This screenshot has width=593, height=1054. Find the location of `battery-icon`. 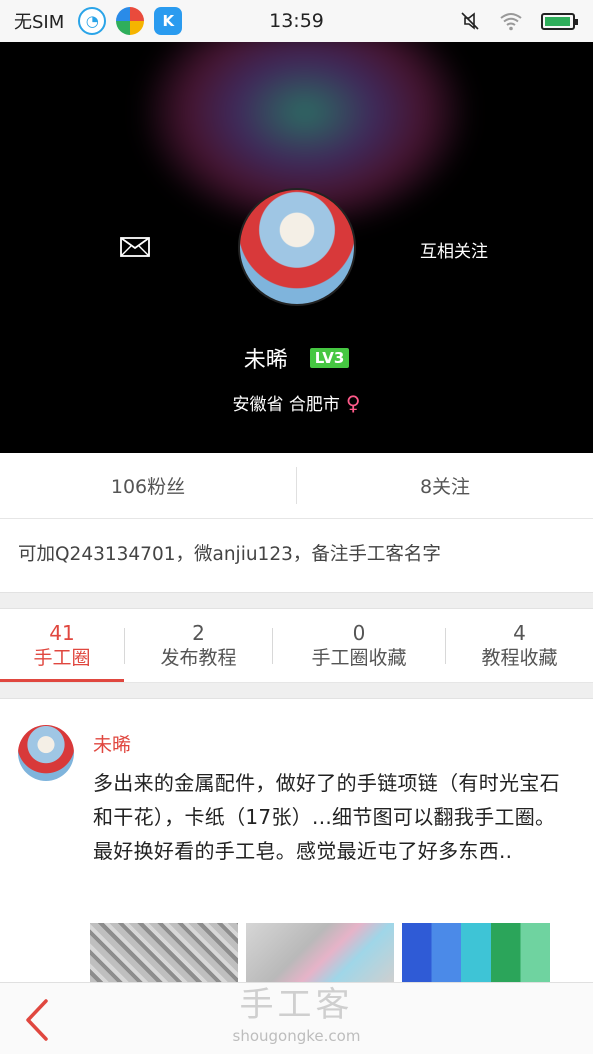

battery-icon is located at coordinates (559, 21).